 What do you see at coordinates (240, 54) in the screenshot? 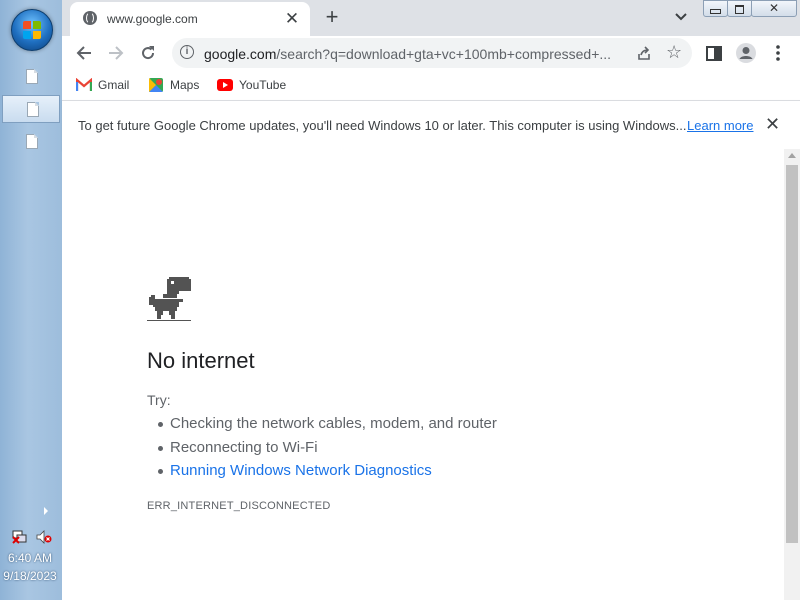
I see `url-host: google.com` at bounding box center [240, 54].